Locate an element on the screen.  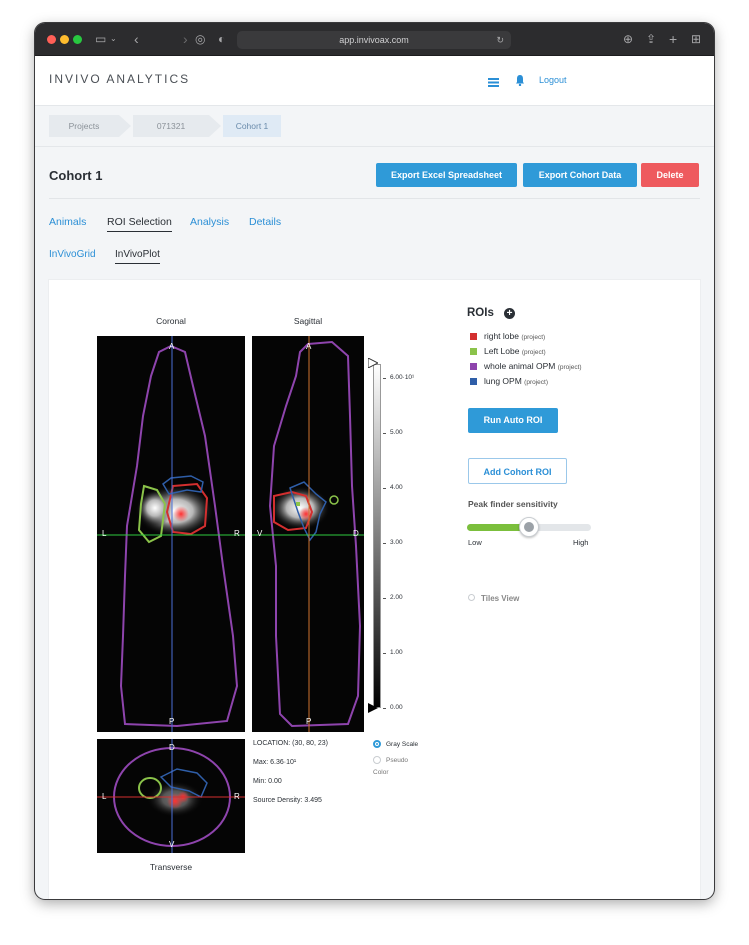
colorbar-tick-label: 6.00·10¹ is located at coordinates (402, 377).